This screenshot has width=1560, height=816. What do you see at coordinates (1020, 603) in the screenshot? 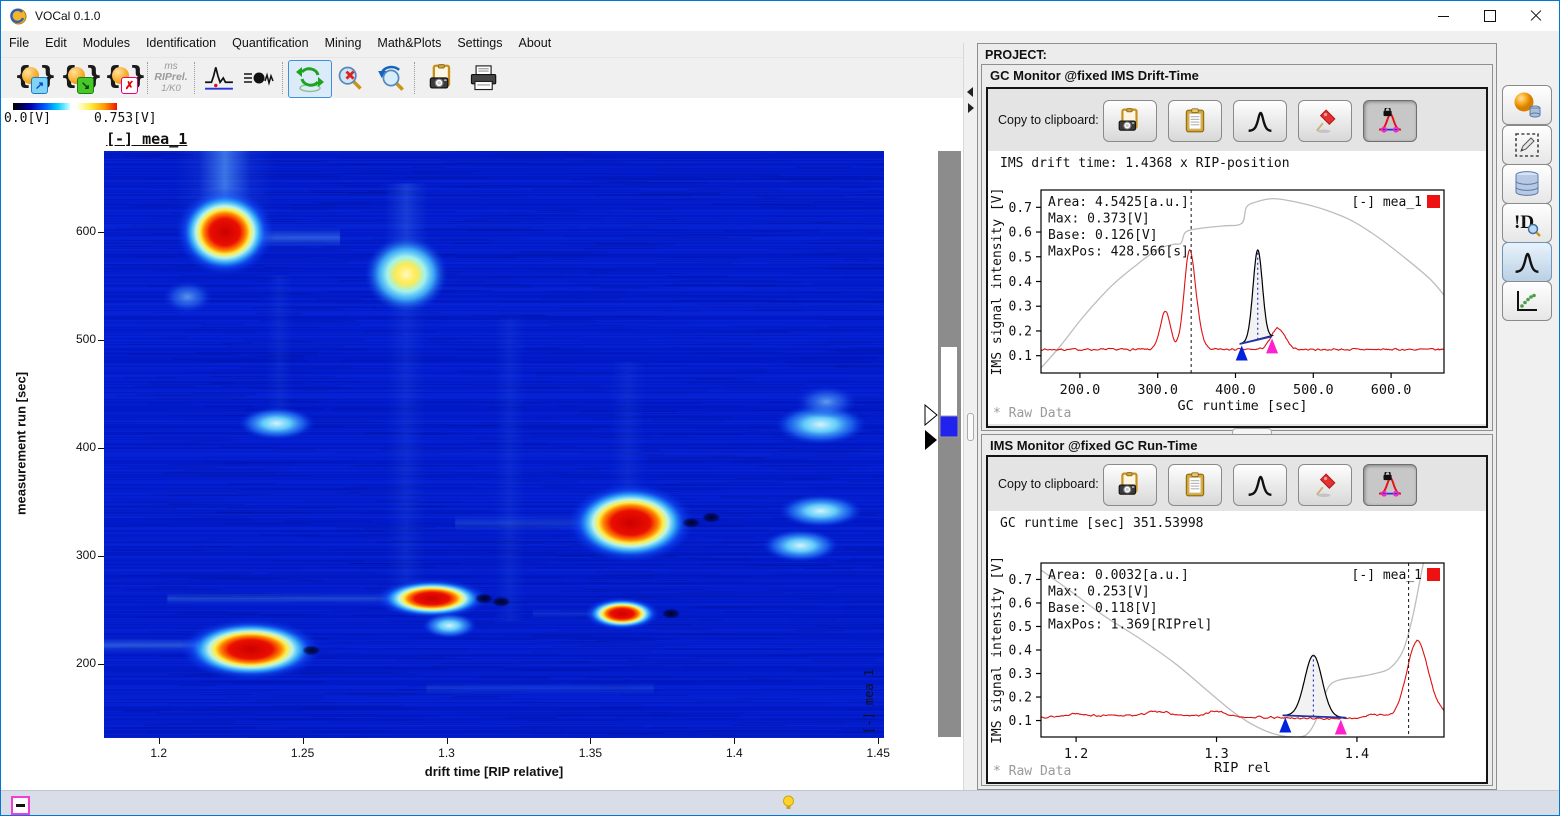
I see `svg-text: 0.6` at bounding box center [1020, 603].